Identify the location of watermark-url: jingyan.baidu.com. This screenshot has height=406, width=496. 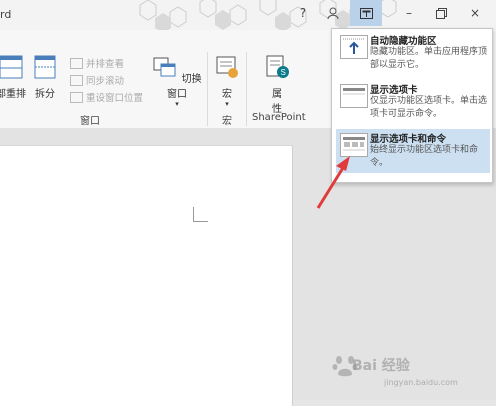
(421, 382).